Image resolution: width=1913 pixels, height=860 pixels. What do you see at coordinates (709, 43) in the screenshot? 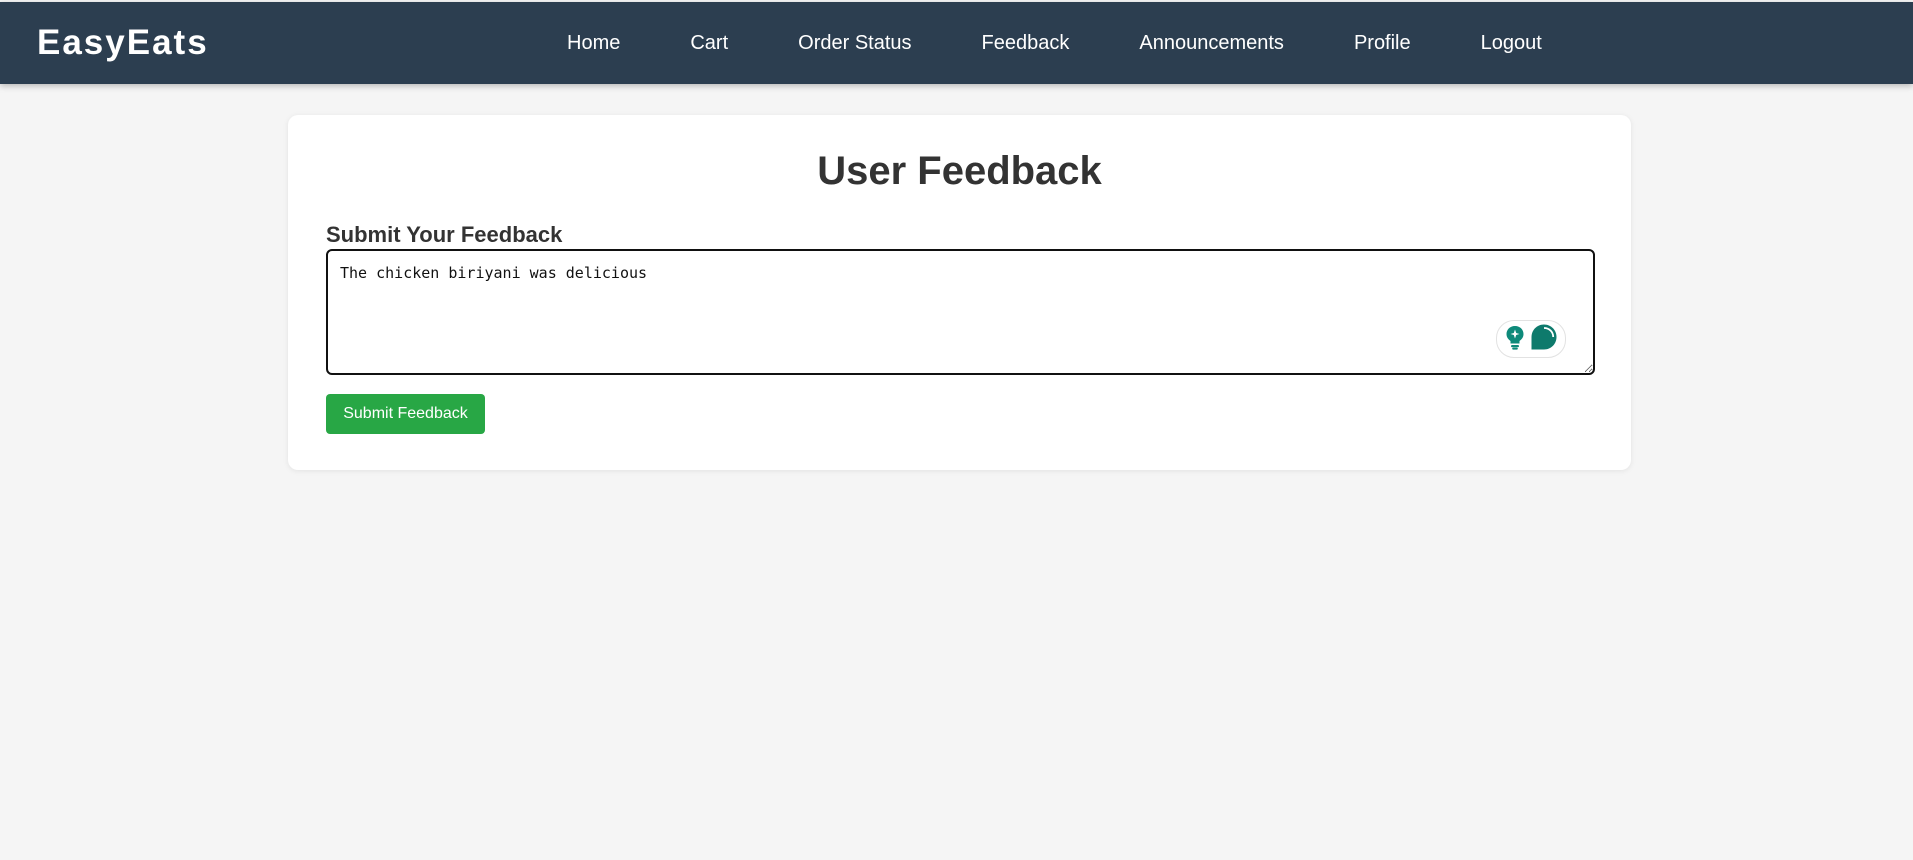
I see `nav-link-cart: Cart` at bounding box center [709, 43].